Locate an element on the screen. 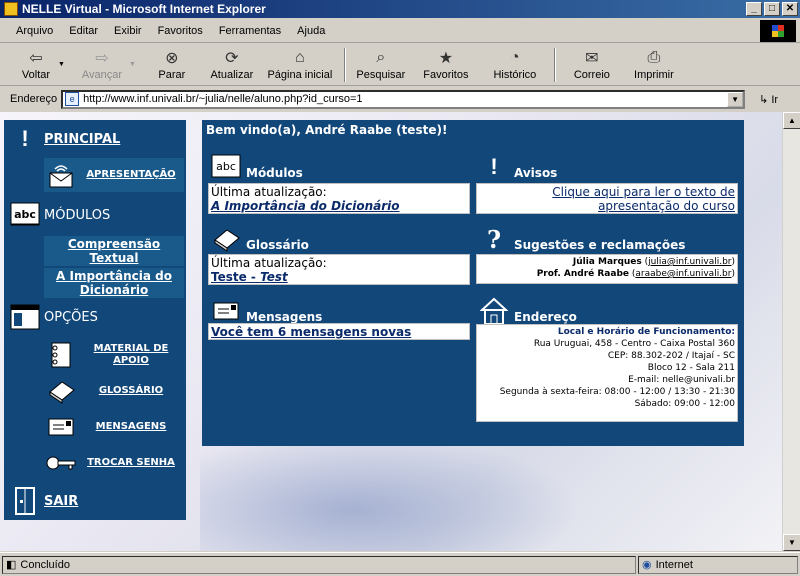  menu-arquivo: Arquivo is located at coordinates (35, 31).